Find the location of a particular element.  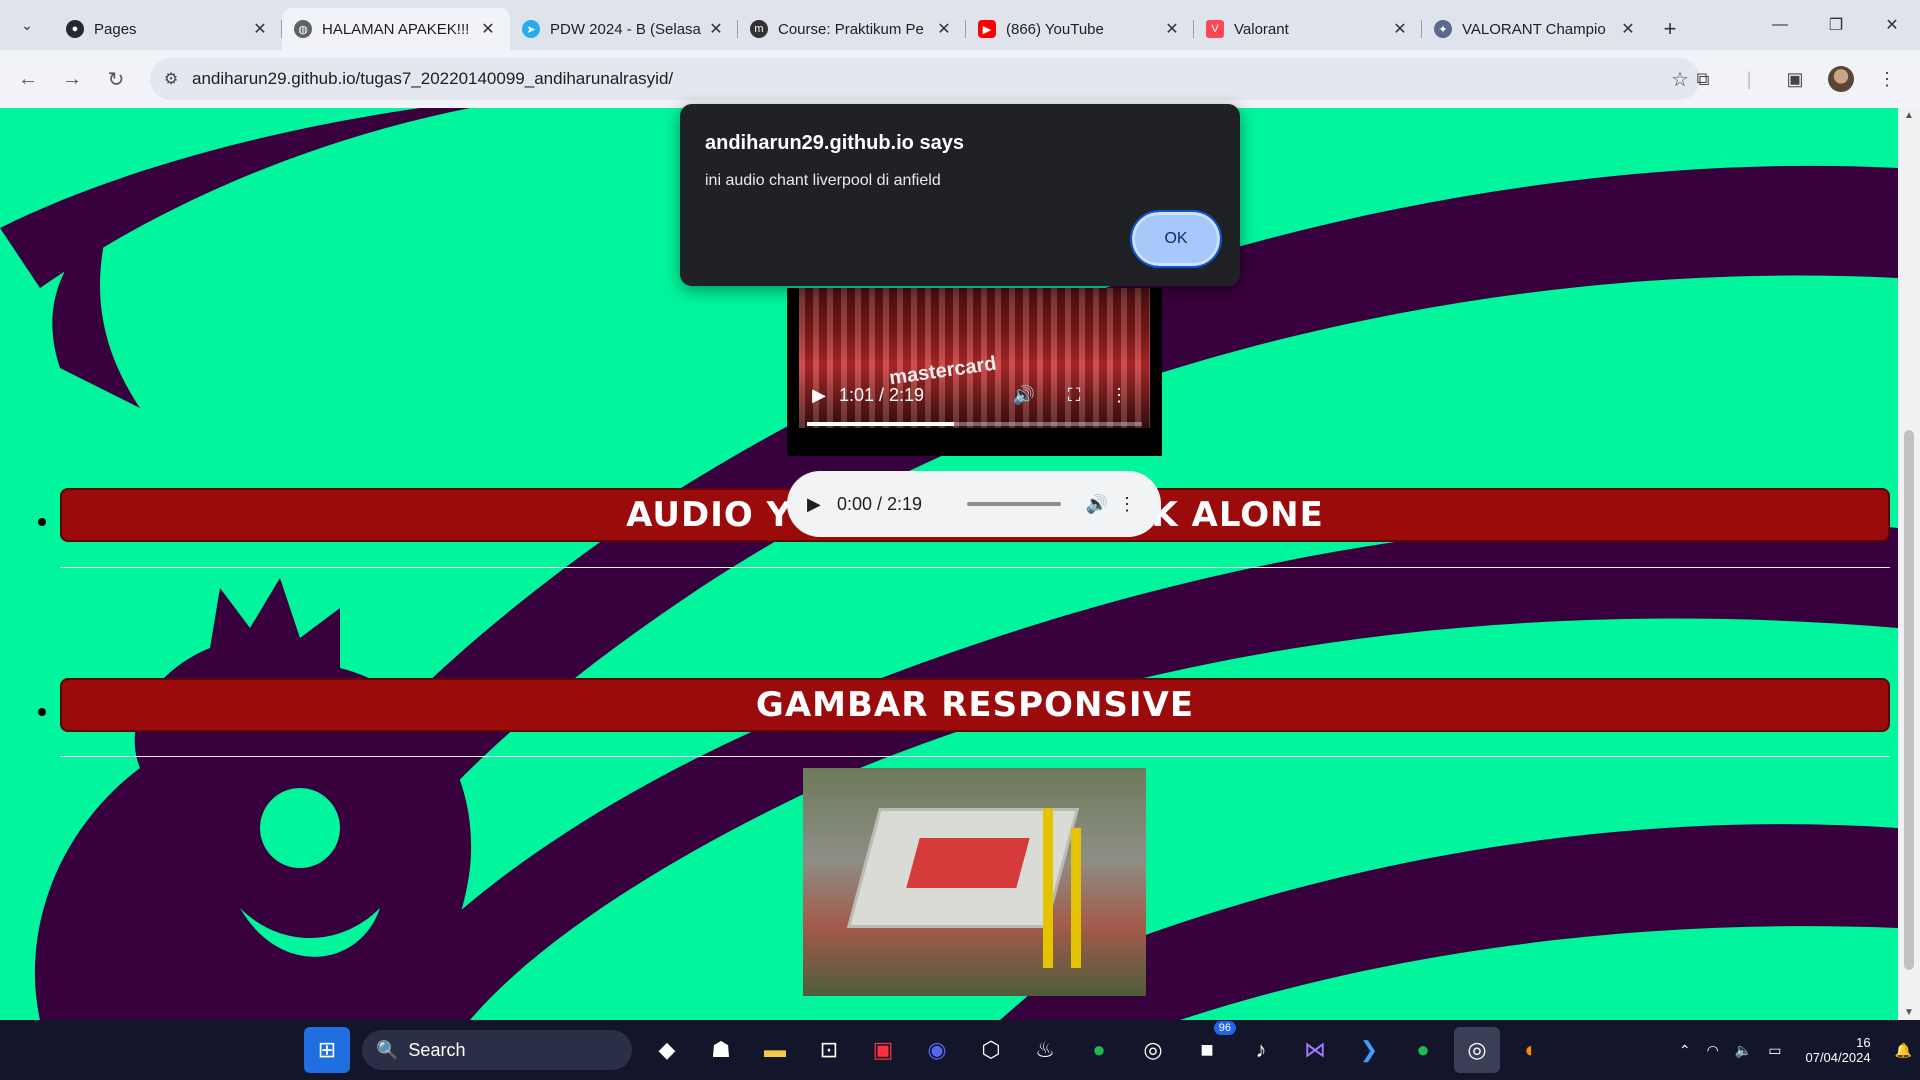

page-scrollbar: ▲ ▼ is located at coordinates (1909, 564).